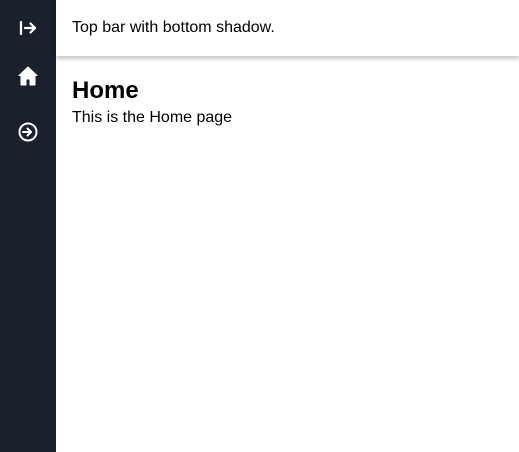 This screenshot has width=519, height=452. I want to click on sign-in-icon, so click(28, 132).